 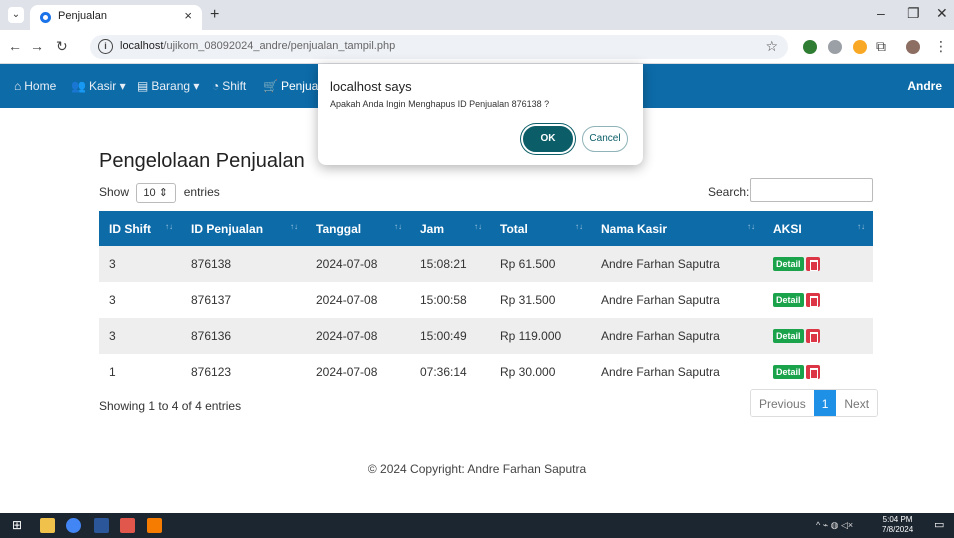 What do you see at coordinates (941, 525) in the screenshot?
I see `notification-icon: ▭` at bounding box center [941, 525].